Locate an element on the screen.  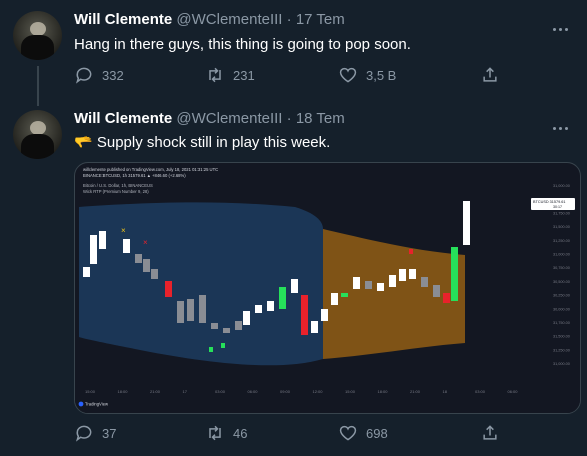
chart-title: Bitcoin / U.S. Dollar, 1h, BINANCEUS is located at coordinates (118, 185).